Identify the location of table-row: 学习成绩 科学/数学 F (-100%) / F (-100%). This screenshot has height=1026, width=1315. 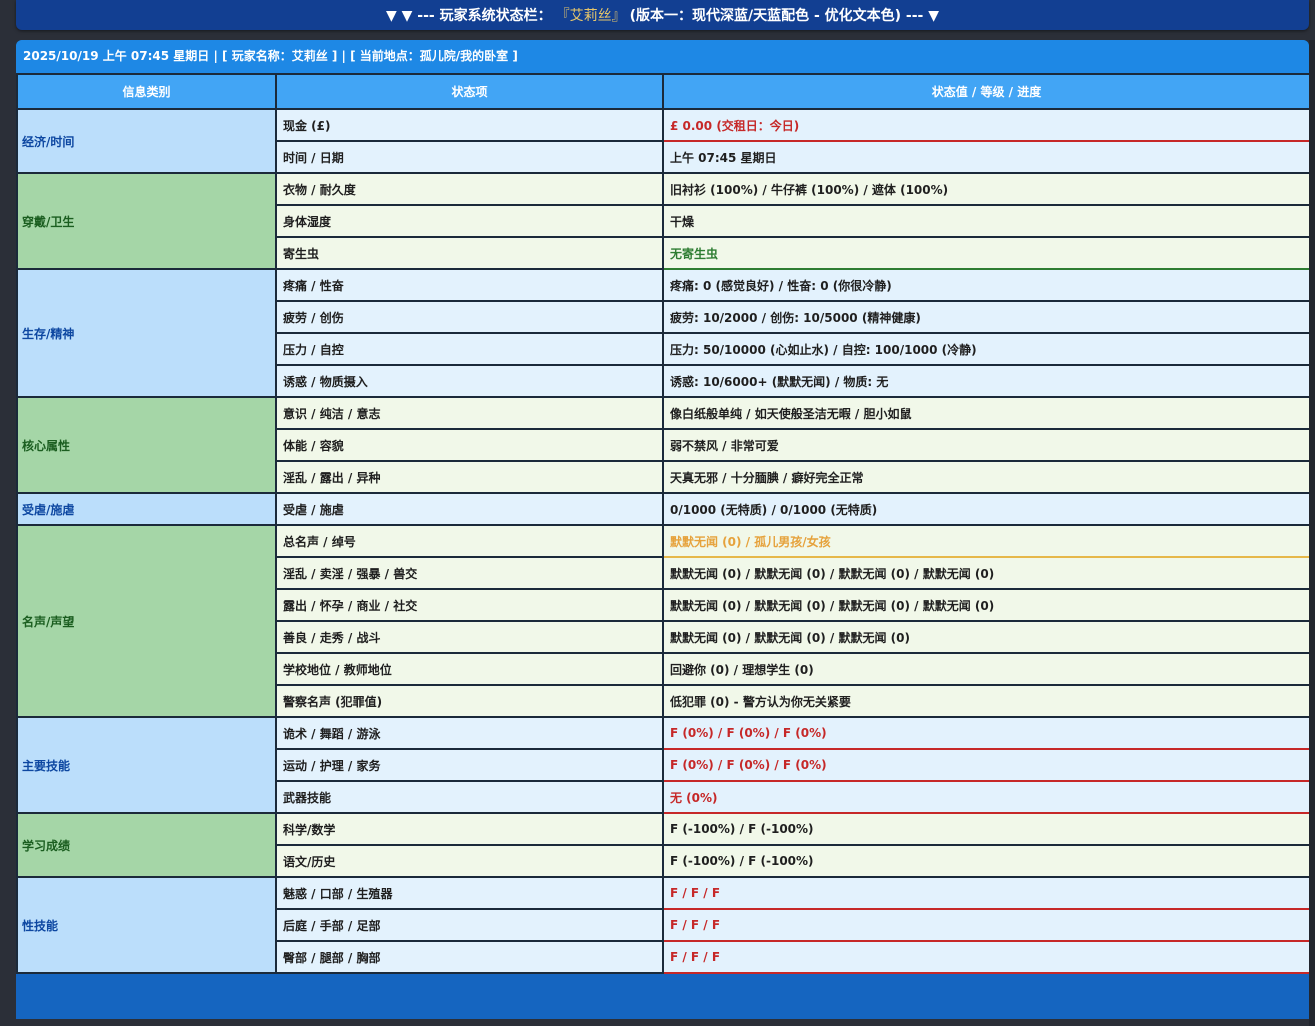
(662, 845).